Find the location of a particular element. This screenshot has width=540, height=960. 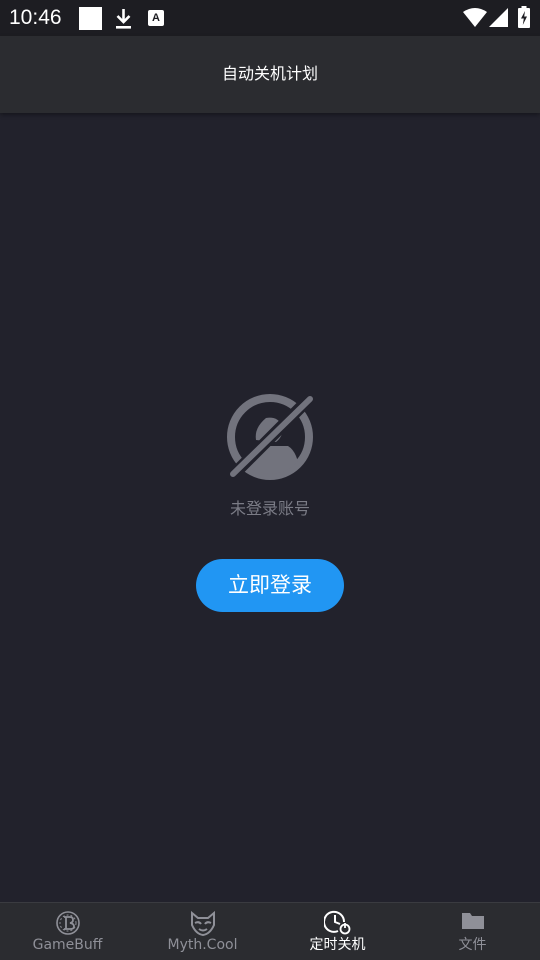

not-logged-in-text: 未登录账号 is located at coordinates (269, 508).